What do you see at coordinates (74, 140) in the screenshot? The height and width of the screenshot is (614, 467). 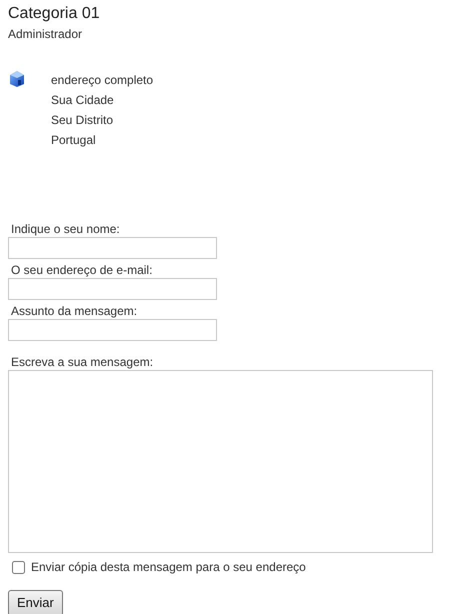 I see `address-line: Portugal` at bounding box center [74, 140].